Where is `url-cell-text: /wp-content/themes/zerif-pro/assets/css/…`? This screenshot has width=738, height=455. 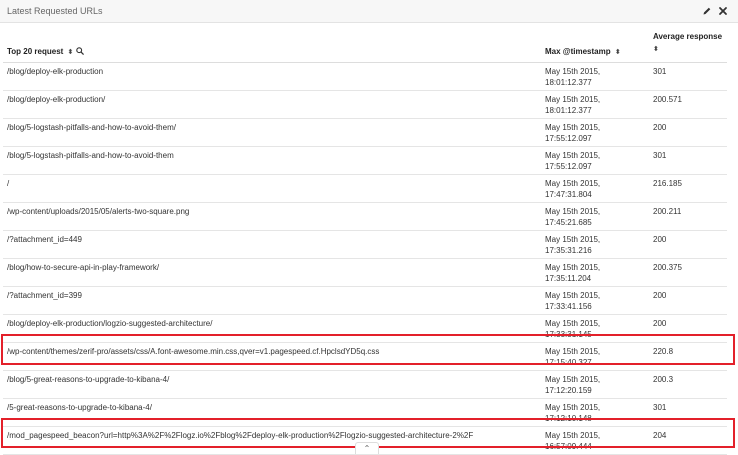 url-cell-text: /wp-content/themes/zerif-pro/assets/css/… is located at coordinates (193, 351).